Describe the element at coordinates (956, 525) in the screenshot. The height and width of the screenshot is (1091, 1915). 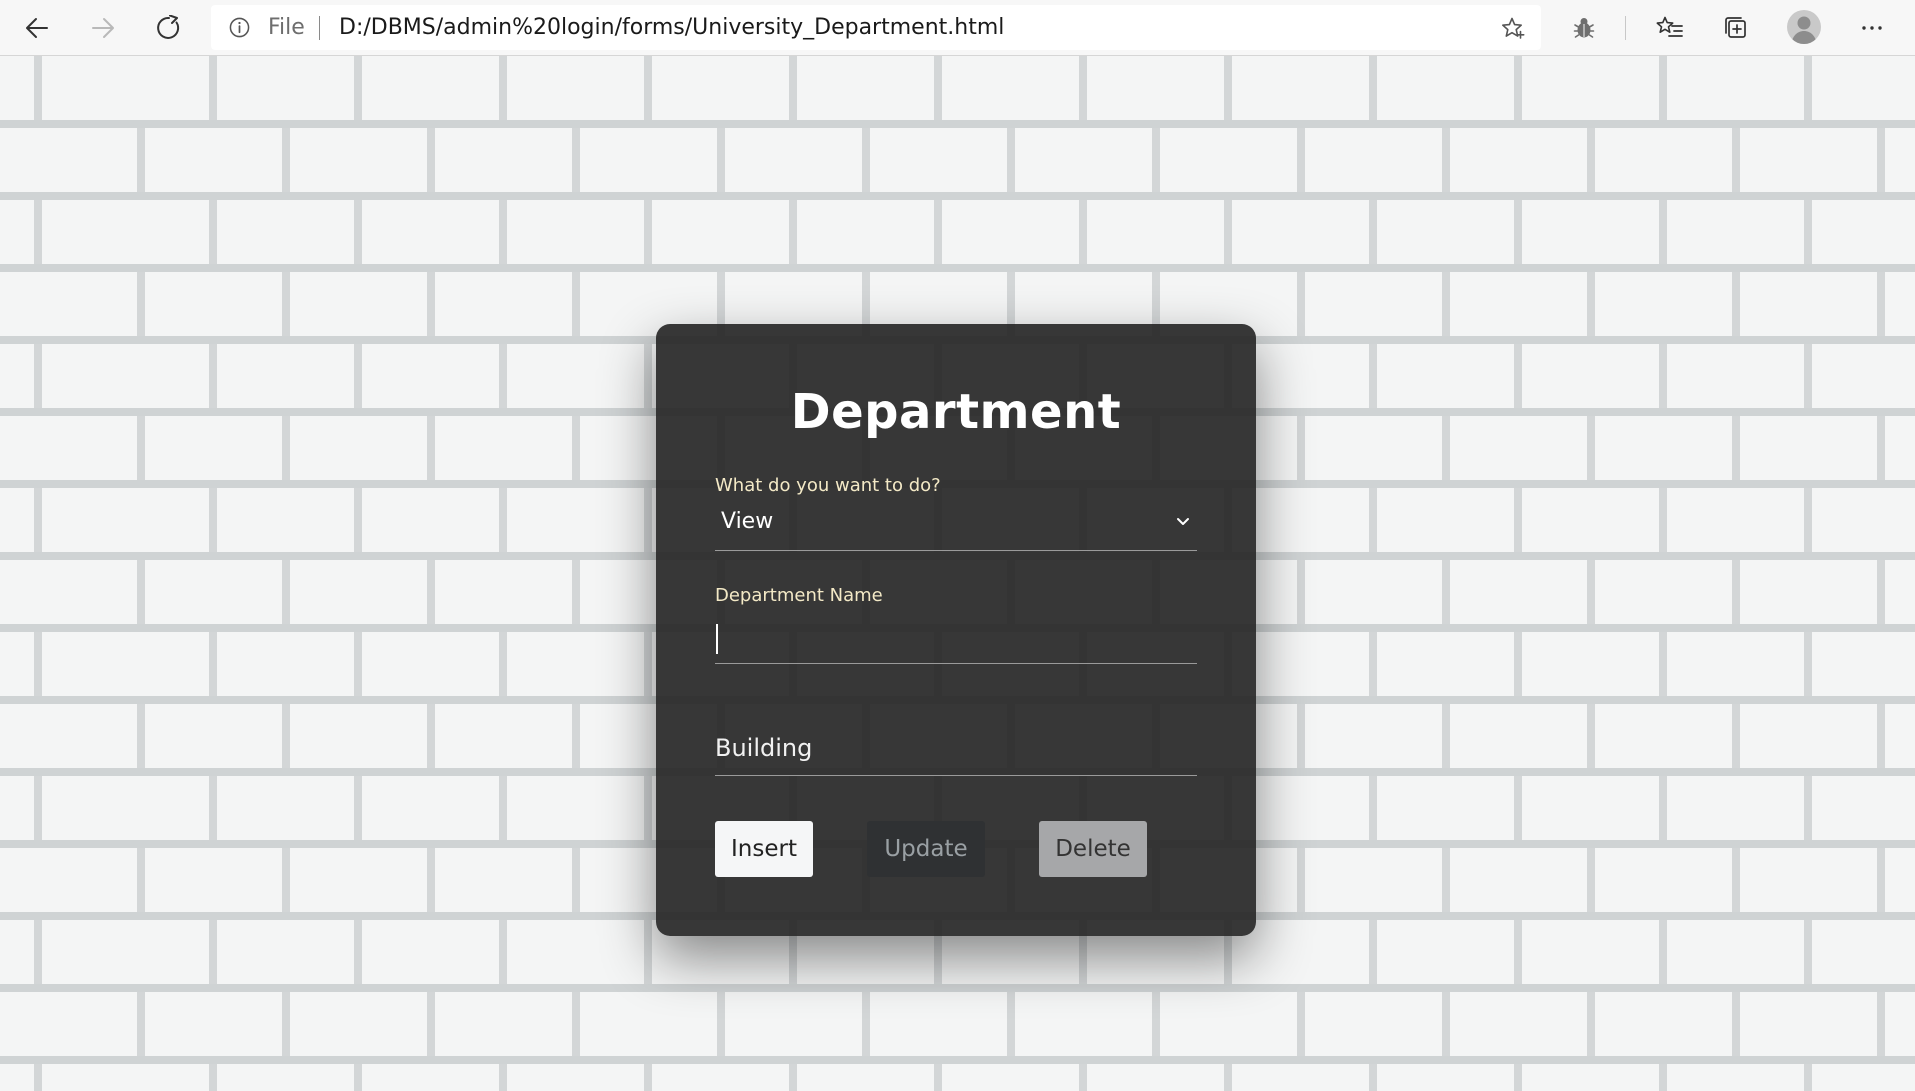
I see `action-select: View` at that location.